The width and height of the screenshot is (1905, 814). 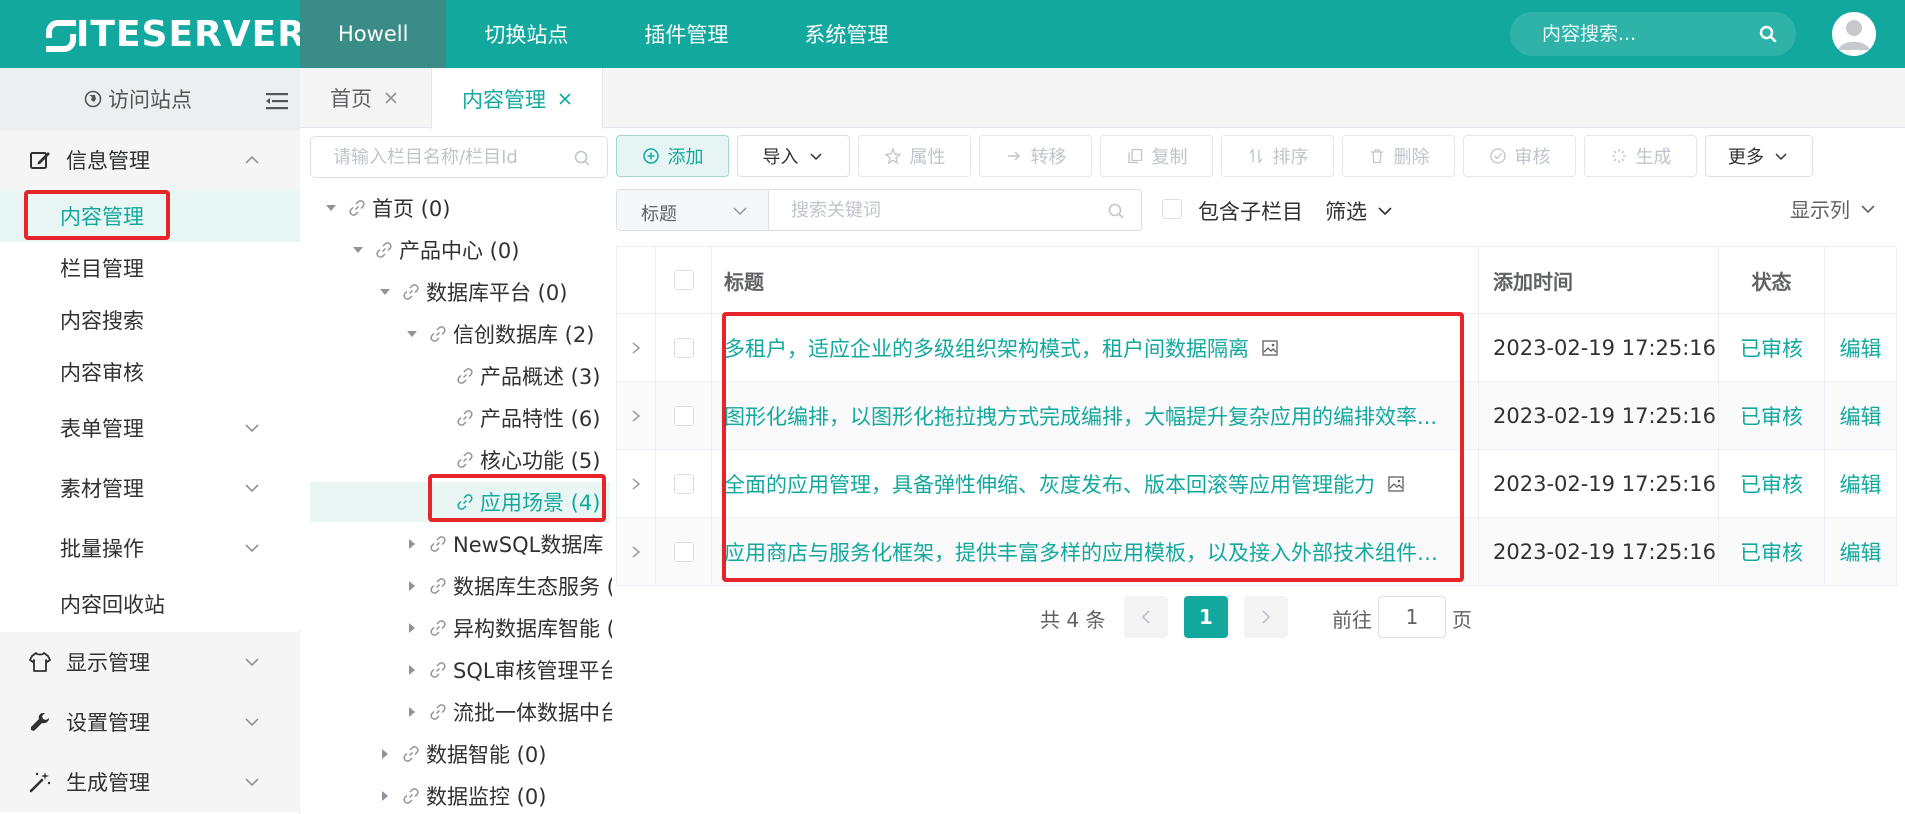 What do you see at coordinates (150, 428) in the screenshot?
I see `sidebar-item-form-management: 表单管理` at bounding box center [150, 428].